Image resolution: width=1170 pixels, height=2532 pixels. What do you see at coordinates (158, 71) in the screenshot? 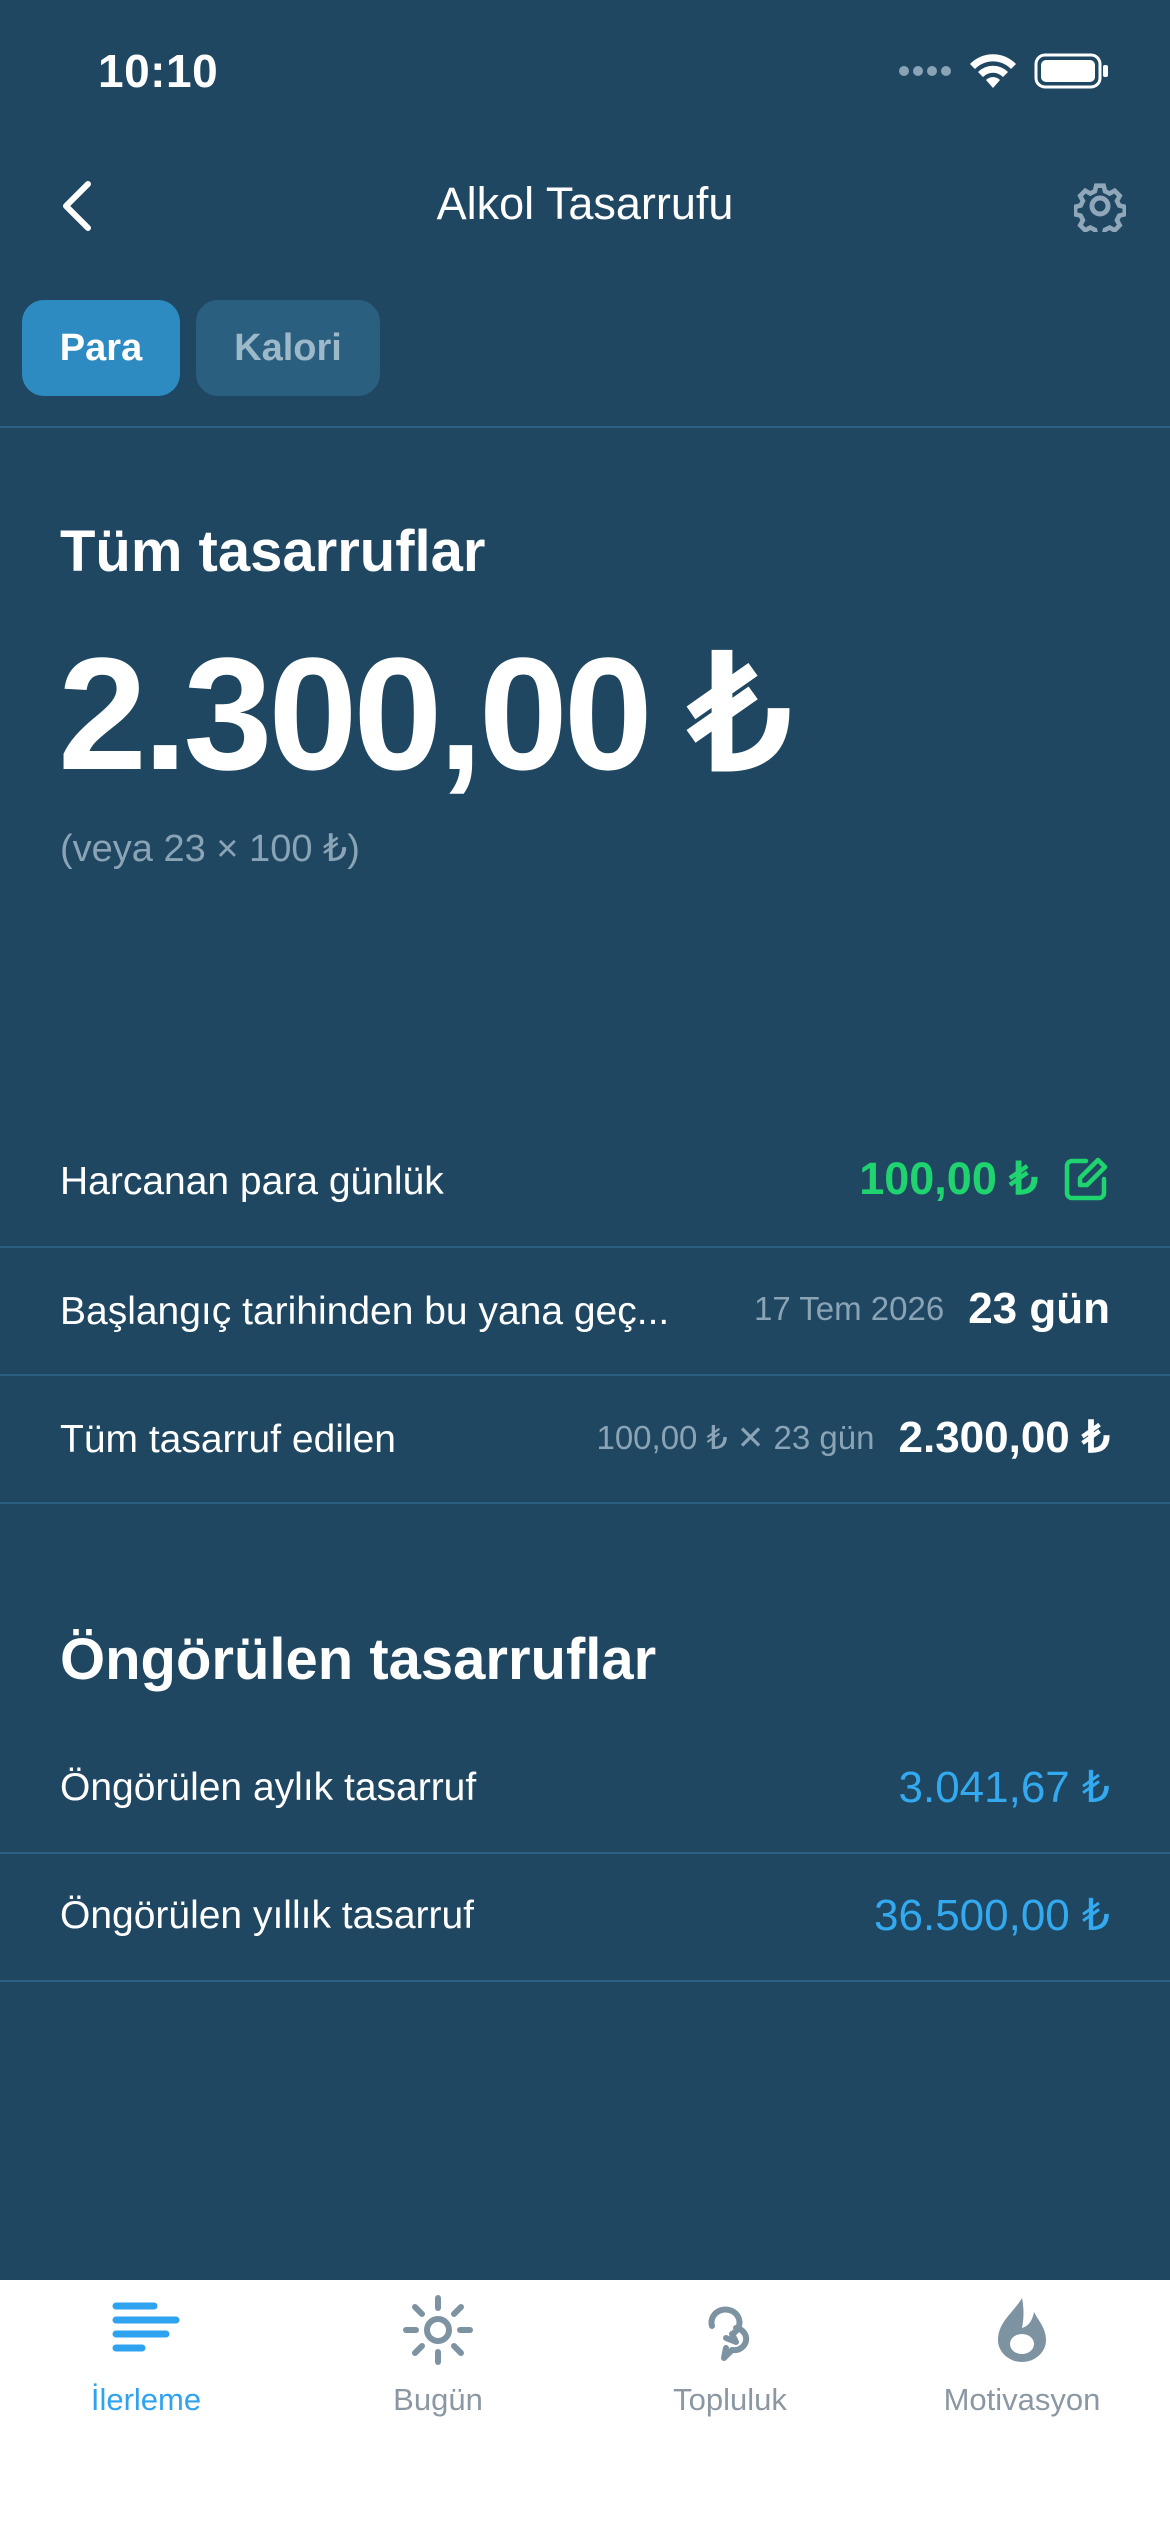
I see `status-time: 10:10` at bounding box center [158, 71].